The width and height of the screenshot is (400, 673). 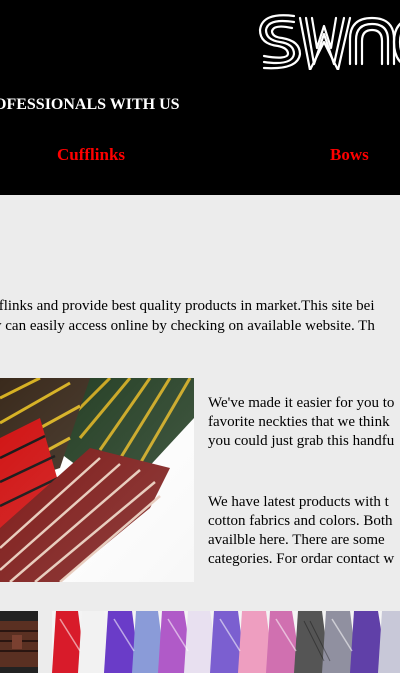 What do you see at coordinates (90, 104) in the screenshot?
I see `header-tagline: OFESSIONALS WITH US` at bounding box center [90, 104].